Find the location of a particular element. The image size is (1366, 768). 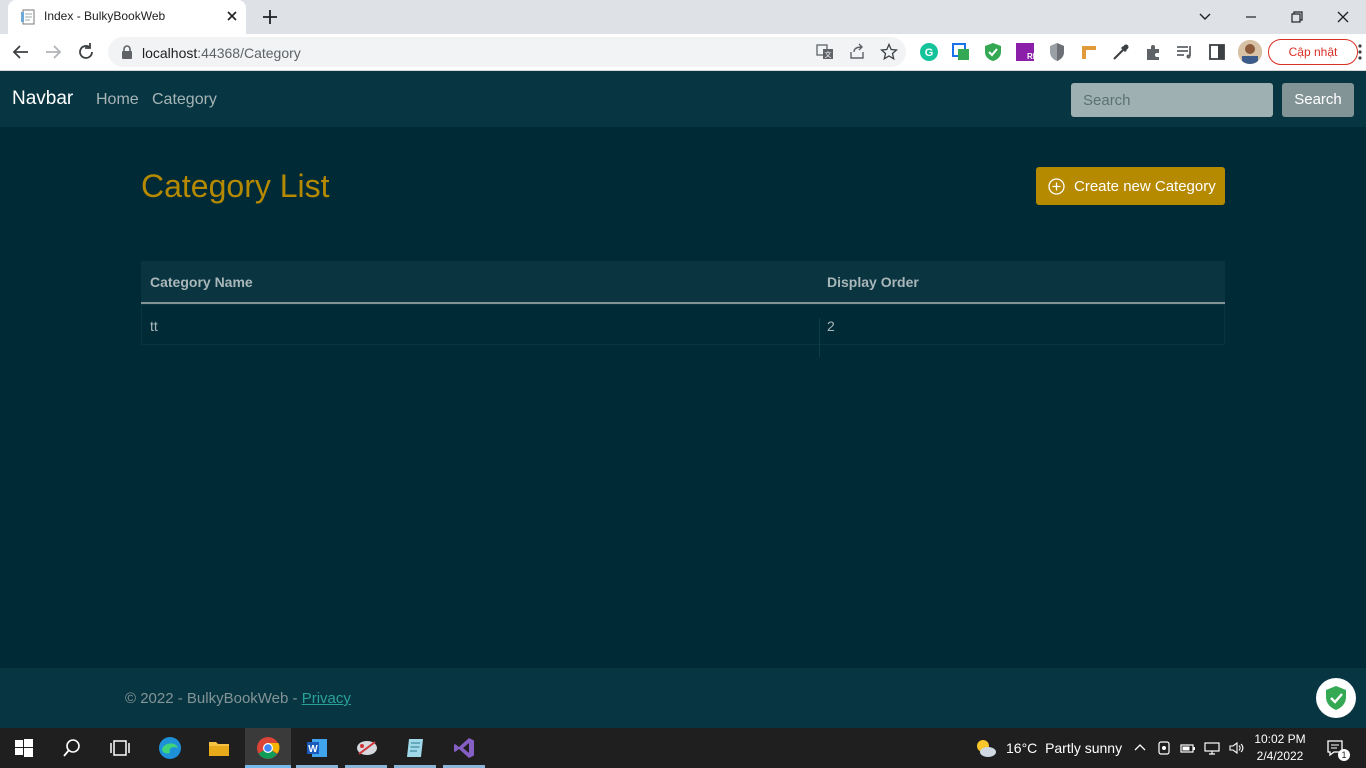

floating-shield-button is located at coordinates (1336, 698).